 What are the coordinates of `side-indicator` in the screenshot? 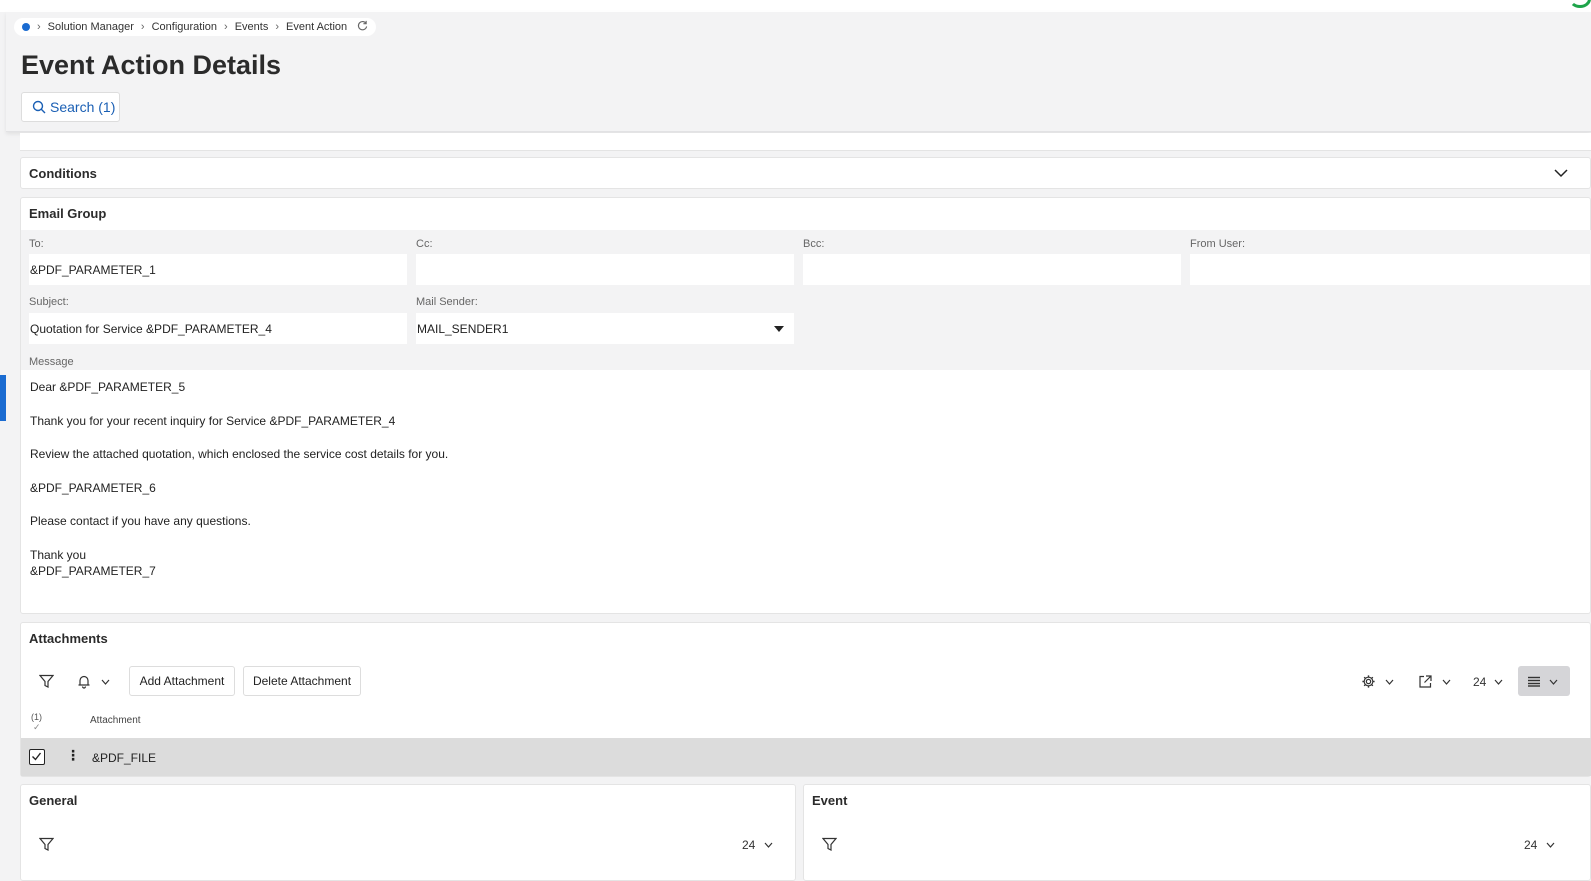 It's located at (3, 398).